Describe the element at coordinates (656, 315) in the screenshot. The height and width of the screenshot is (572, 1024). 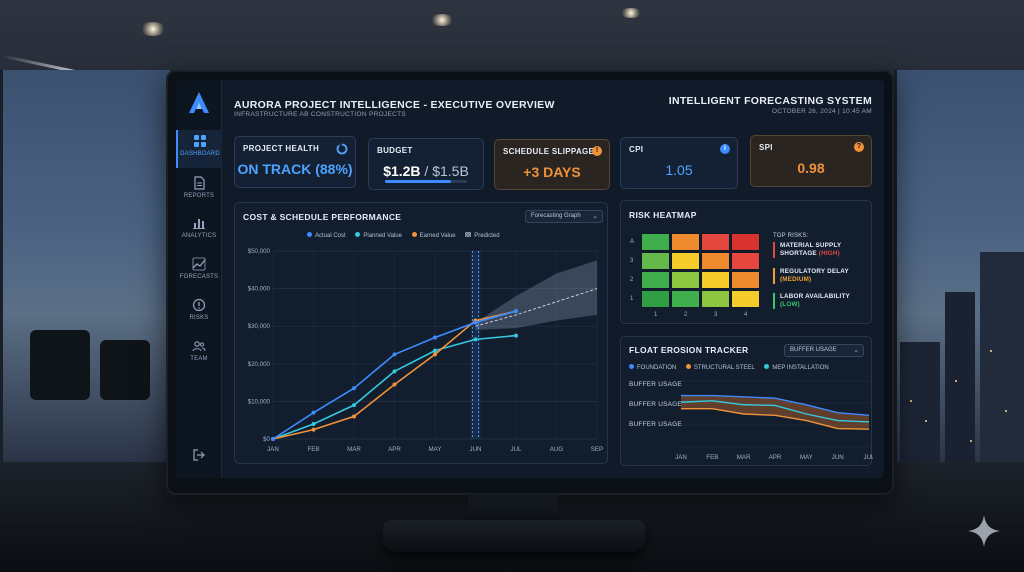
I see `heatmap-x-label: 1` at that location.